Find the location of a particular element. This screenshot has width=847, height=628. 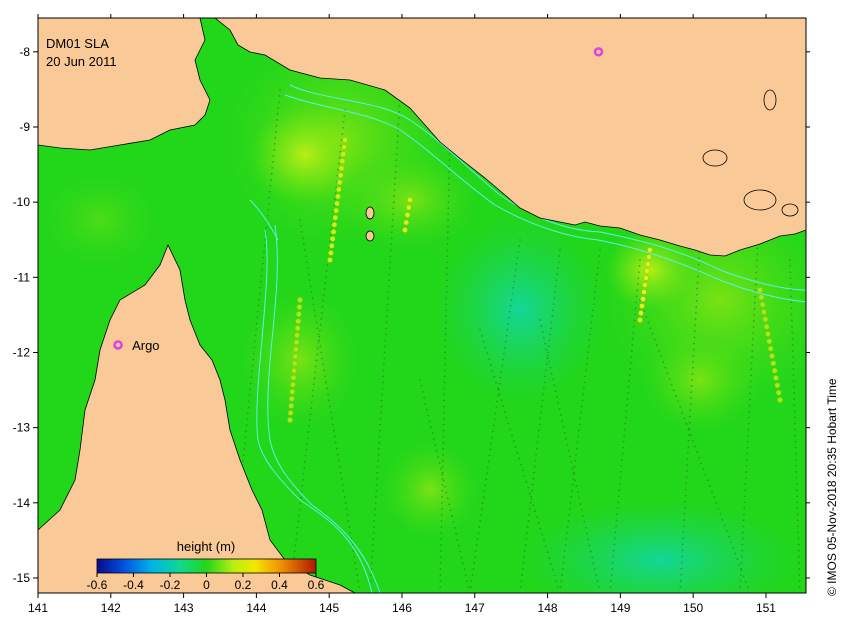

colorbar-tick-label: 0.6 is located at coordinates (316, 585).